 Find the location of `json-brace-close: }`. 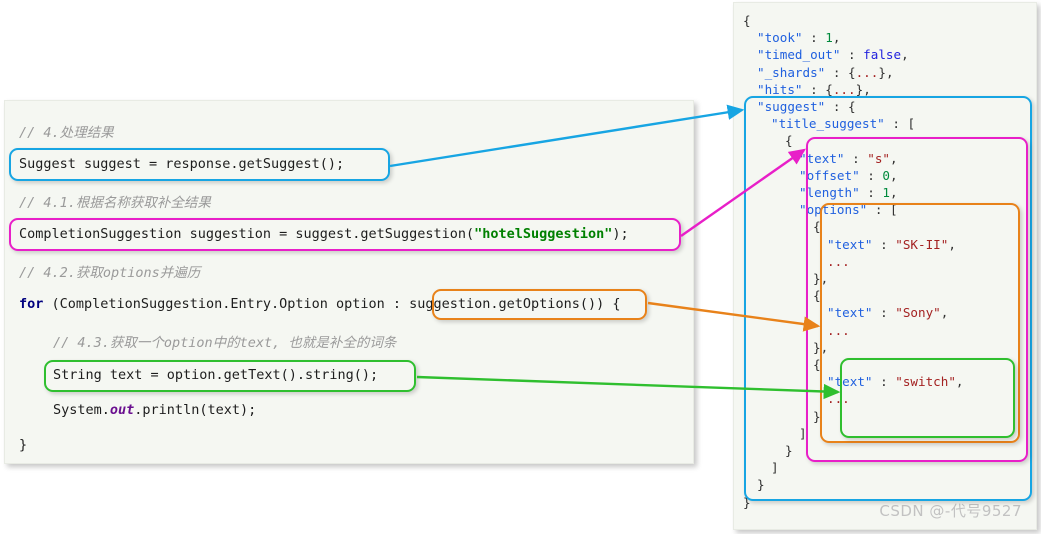

json-brace-close: } is located at coordinates (882, 72).